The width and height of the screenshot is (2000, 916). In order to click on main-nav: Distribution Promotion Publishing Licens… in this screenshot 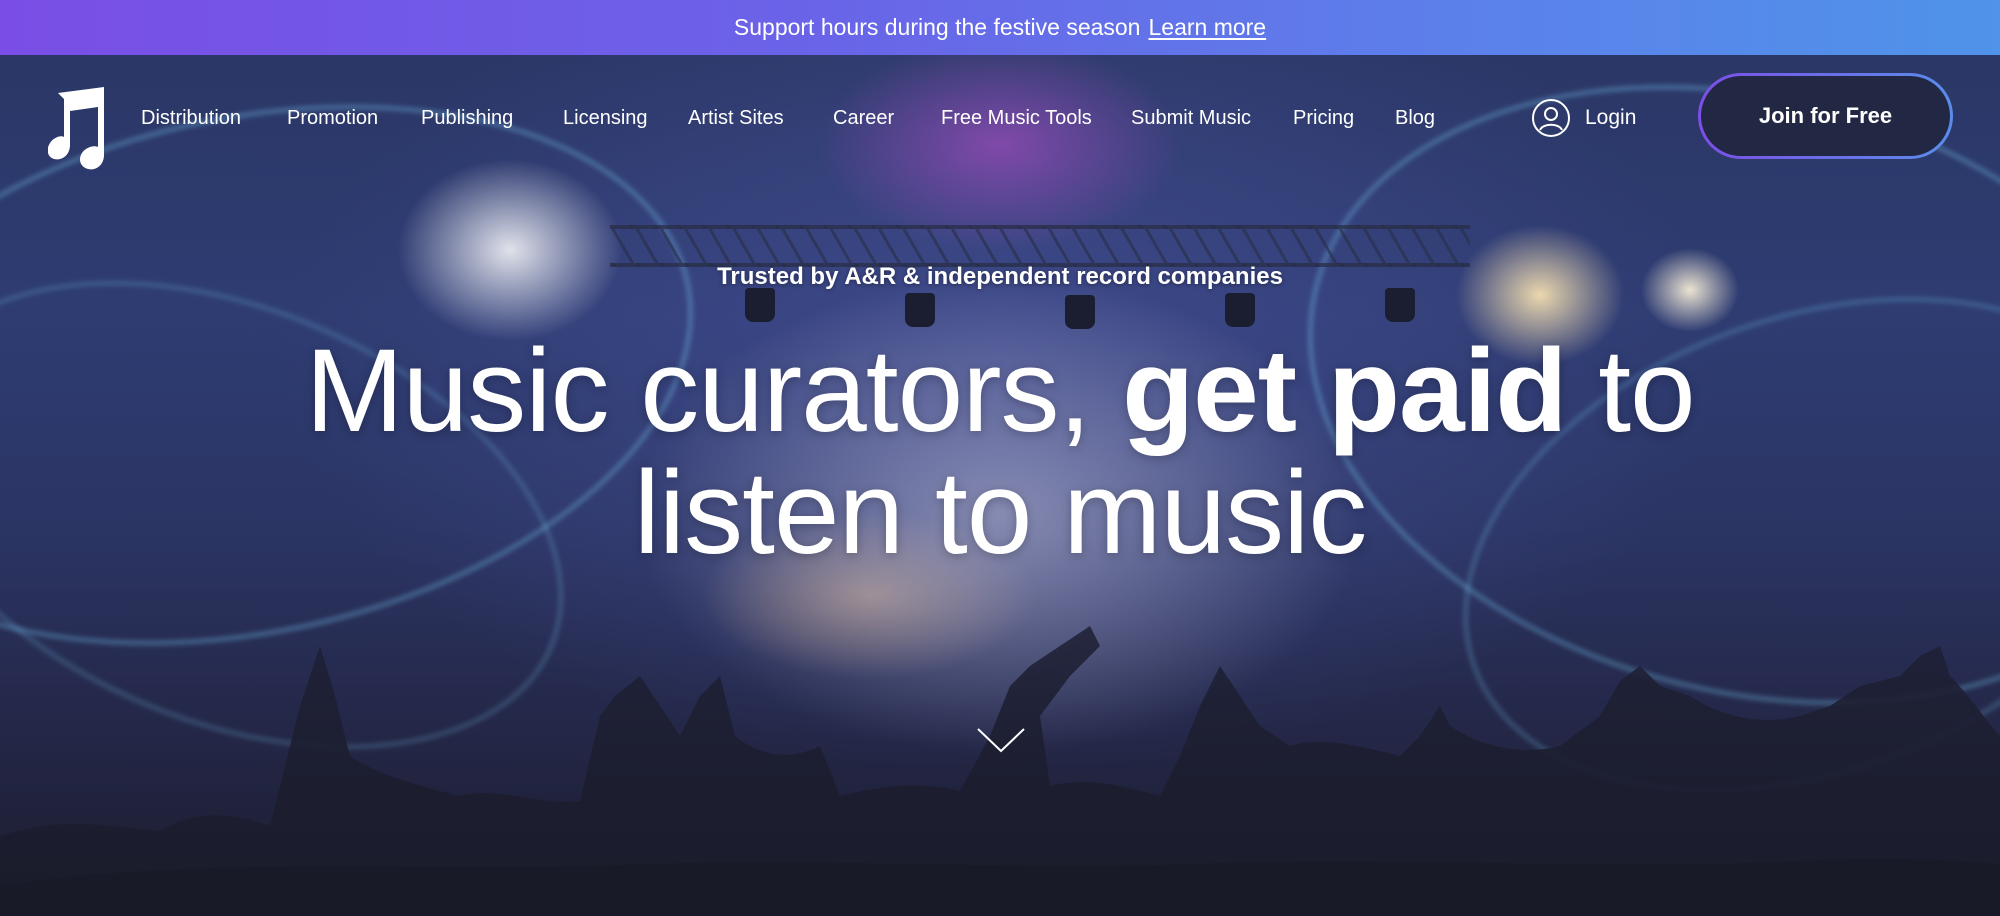, I will do `click(1000, 117)`.